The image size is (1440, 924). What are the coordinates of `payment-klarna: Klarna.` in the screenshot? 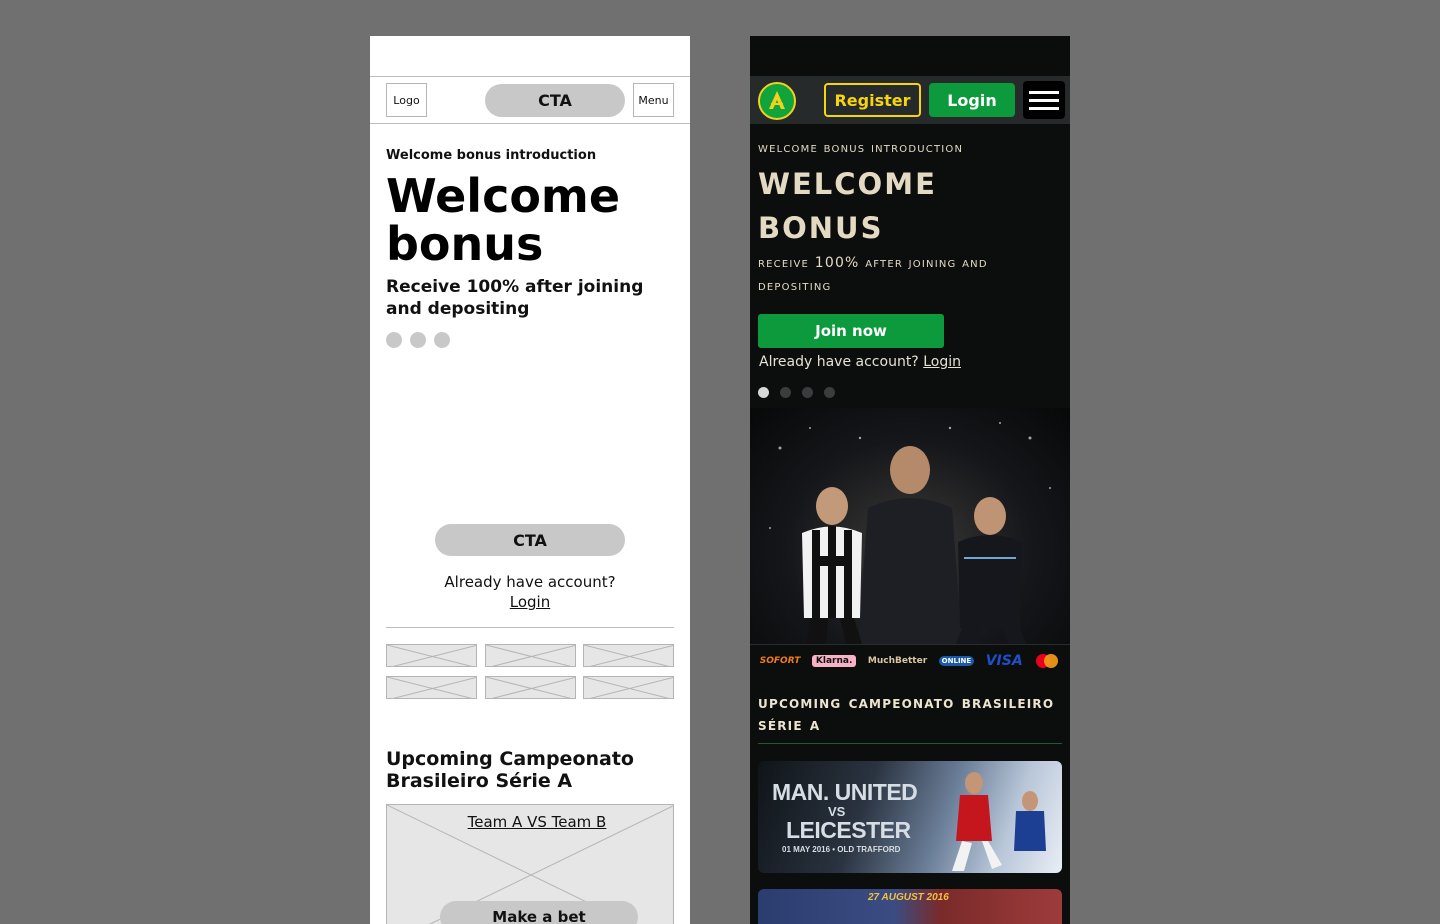 It's located at (834, 660).